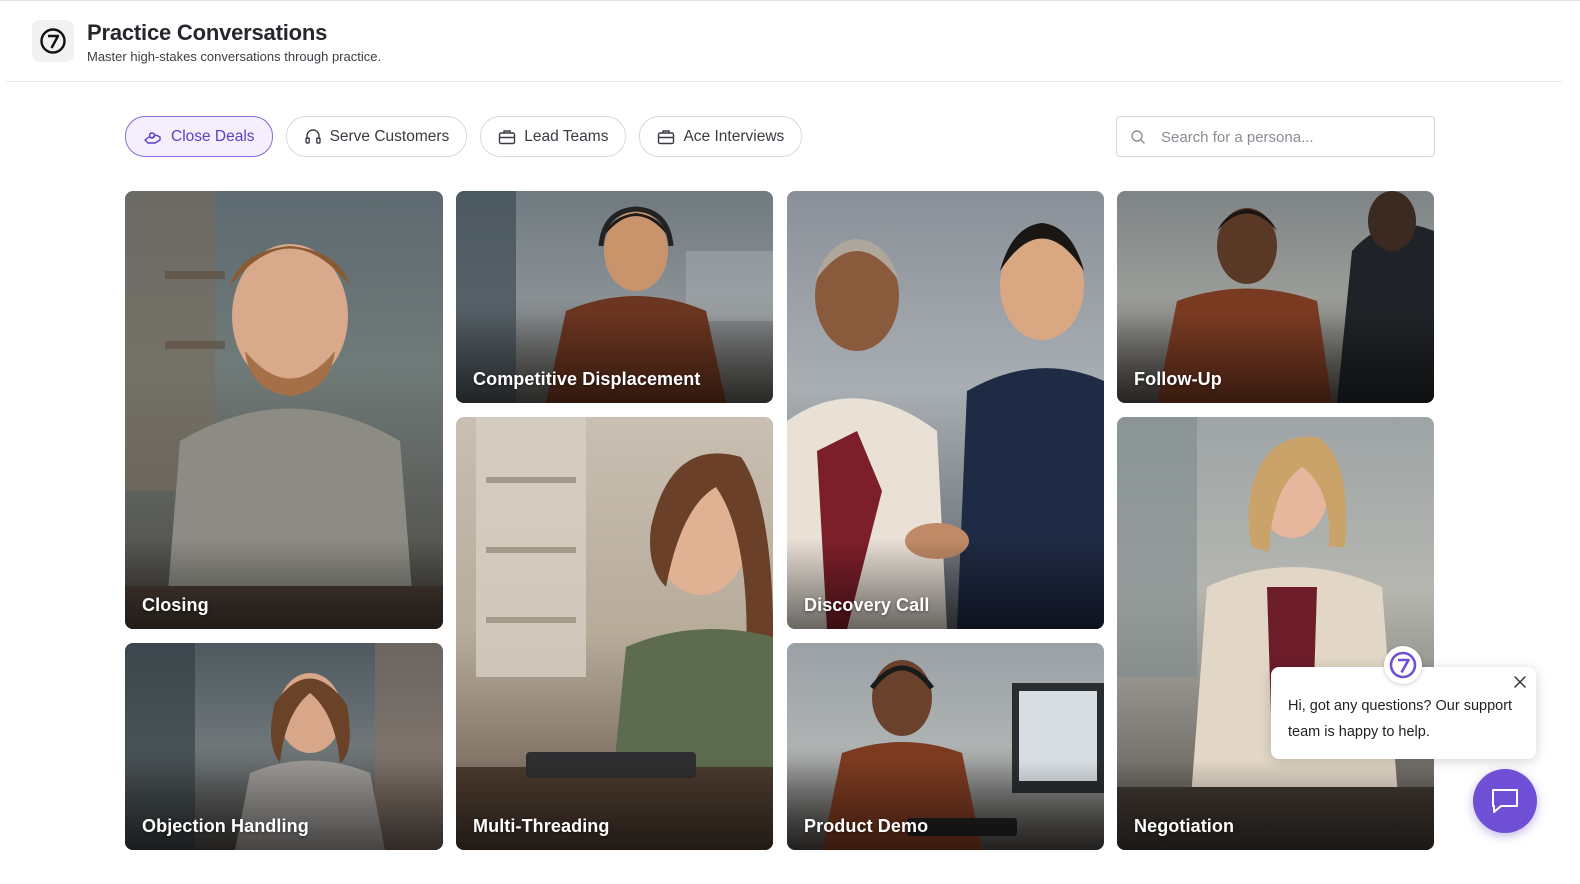 Image resolution: width=1580 pixels, height=884 pixels. I want to click on chat-bubble-icon, so click(1505, 801).